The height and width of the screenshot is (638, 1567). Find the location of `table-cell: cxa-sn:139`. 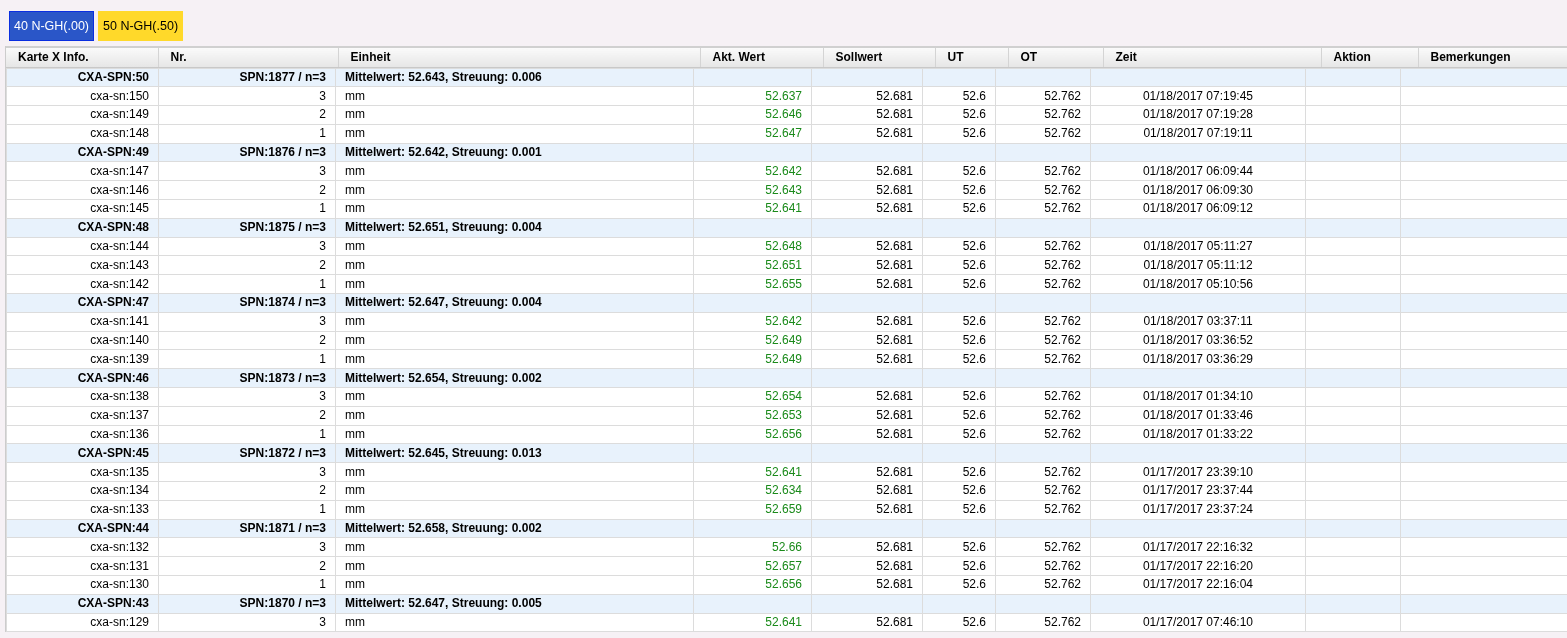

table-cell: cxa-sn:139 is located at coordinates (82, 359).